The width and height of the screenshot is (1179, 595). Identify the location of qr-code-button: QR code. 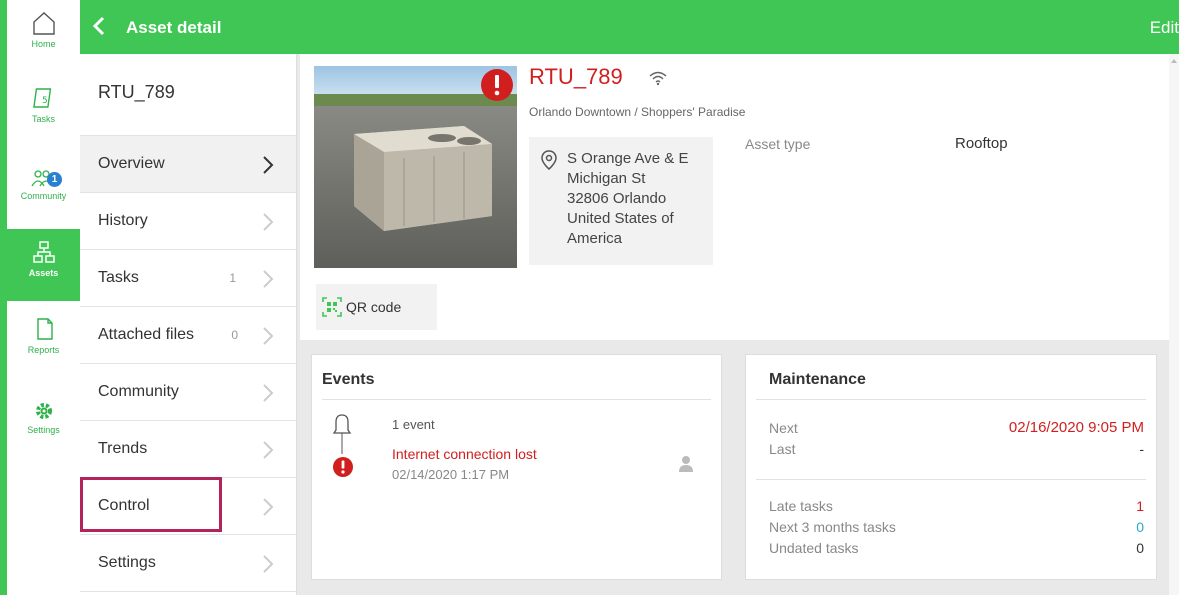
(376, 307).